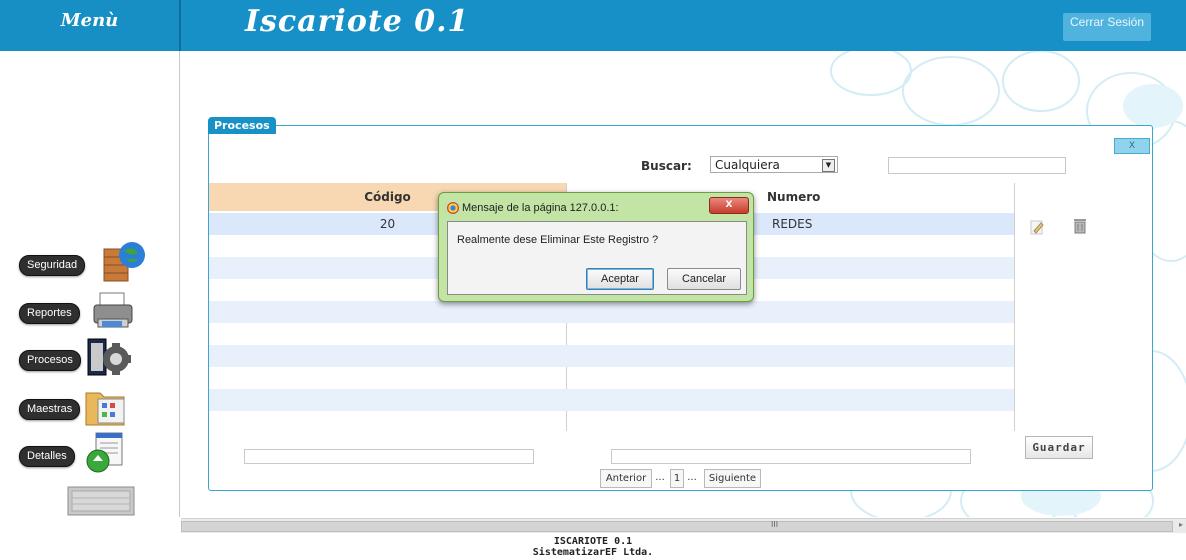 This screenshot has height=560, width=1186. Describe the element at coordinates (626, 478) in the screenshot. I see `prev-page-button: Anterior` at that location.